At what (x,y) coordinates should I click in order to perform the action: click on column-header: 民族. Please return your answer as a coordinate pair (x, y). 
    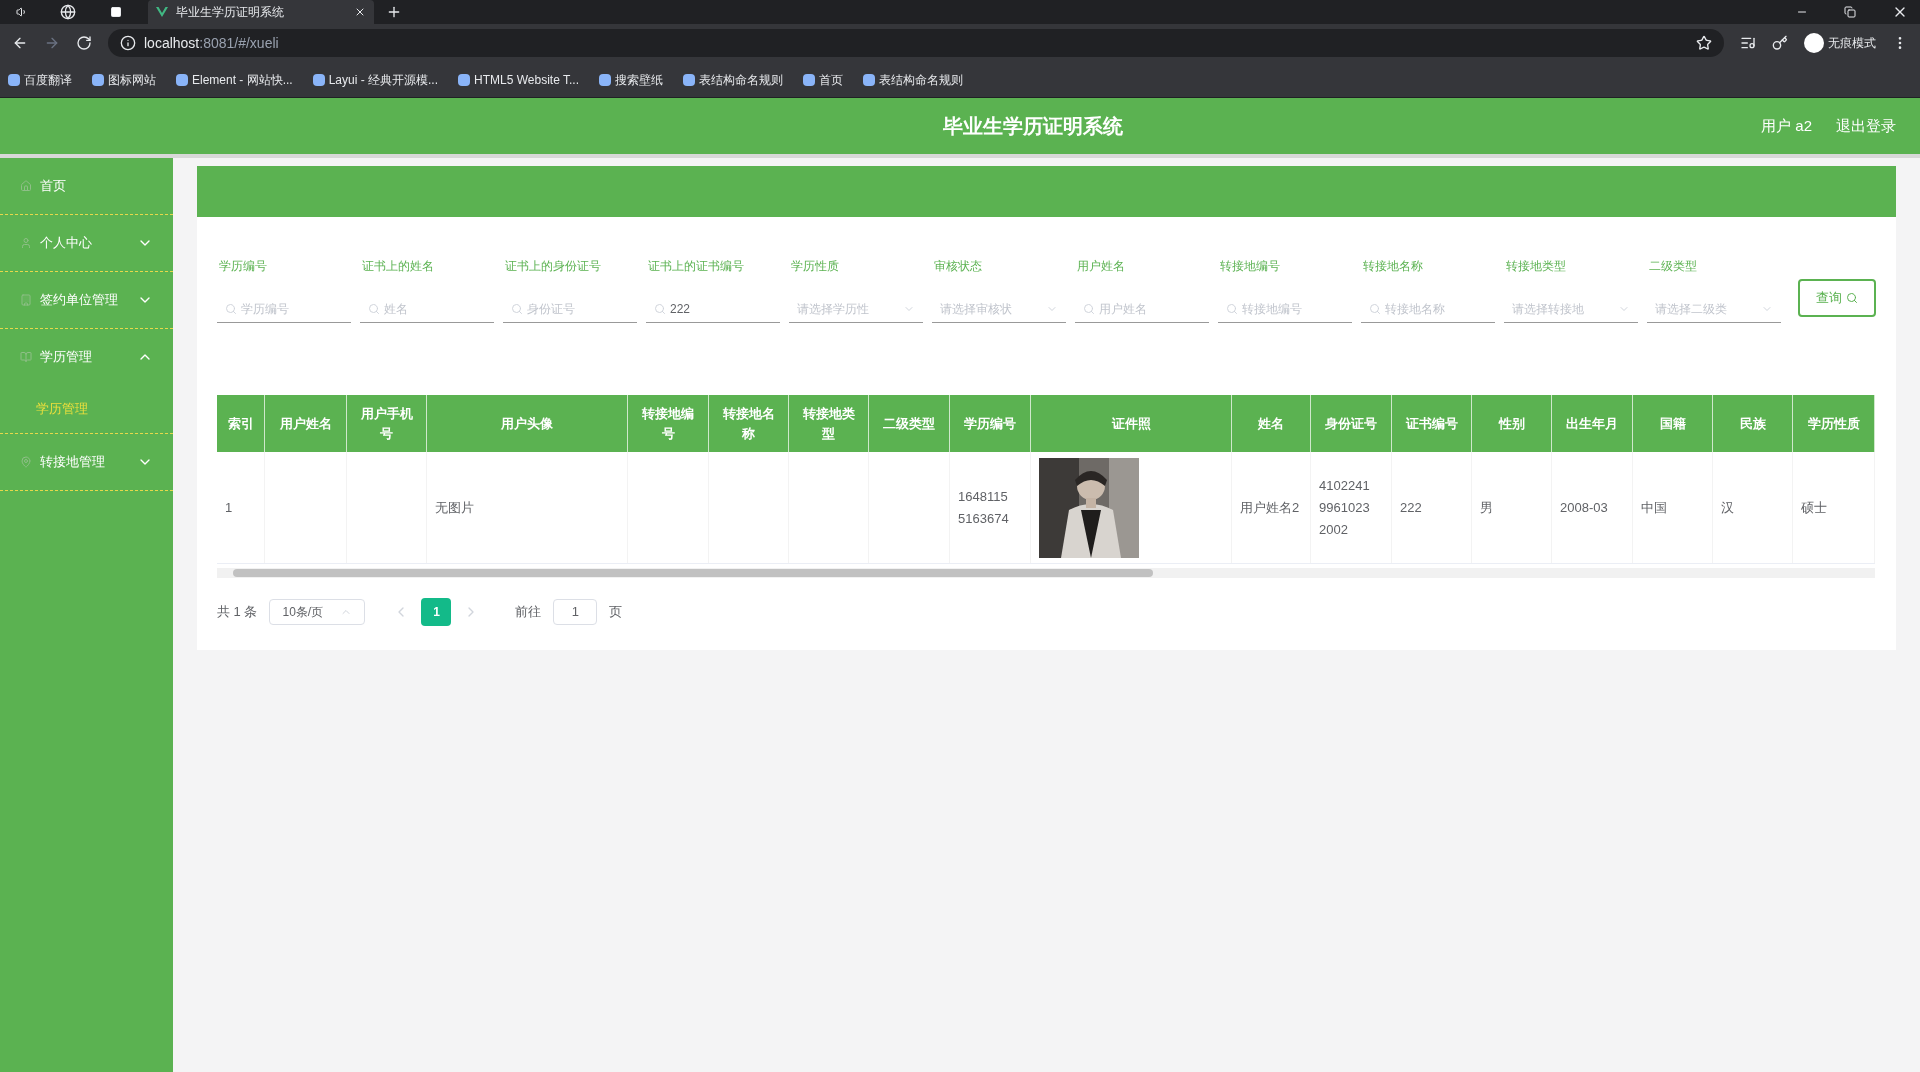
    Looking at the image, I should click on (1753, 423).